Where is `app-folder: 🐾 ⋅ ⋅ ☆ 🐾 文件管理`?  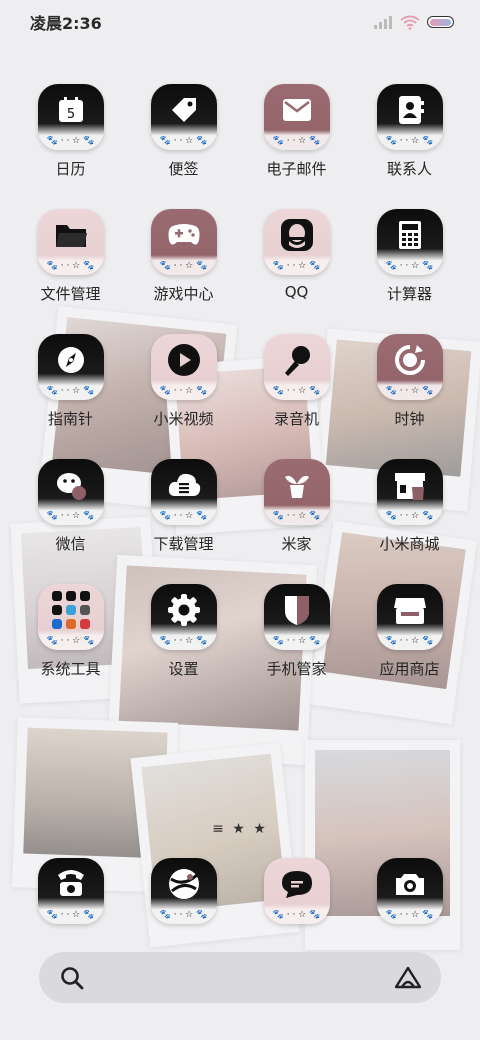 app-folder: 🐾 ⋅ ⋅ ☆ 🐾 文件管理 is located at coordinates (70, 271).